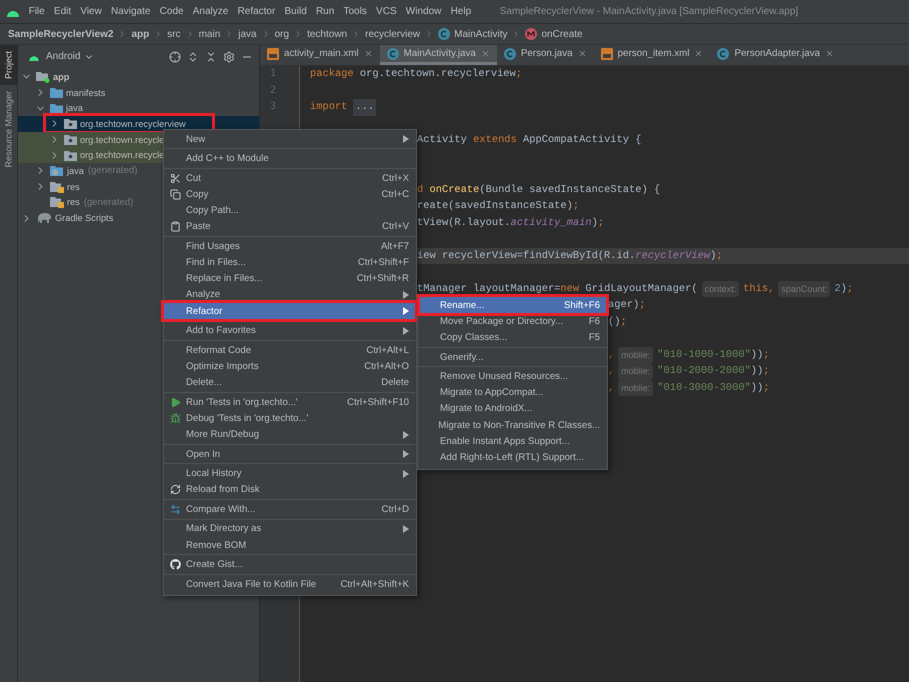 This screenshot has height=682, width=909. What do you see at coordinates (175, 56) in the screenshot?
I see `locate-icon` at bounding box center [175, 56].